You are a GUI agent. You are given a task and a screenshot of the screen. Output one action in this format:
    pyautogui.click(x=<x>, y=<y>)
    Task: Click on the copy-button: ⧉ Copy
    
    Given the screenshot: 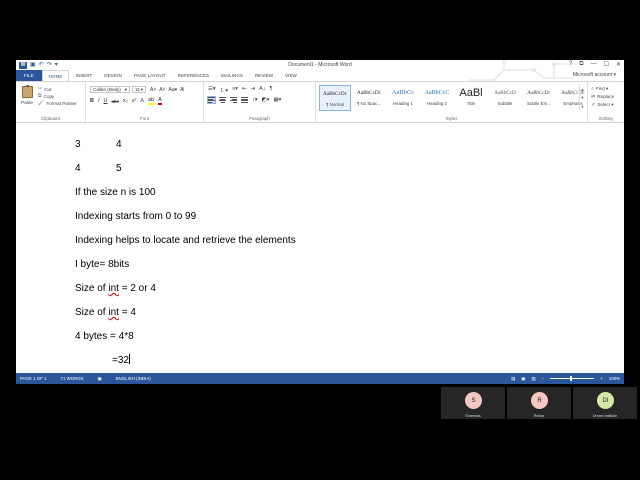 What is the action you would take?
    pyautogui.click(x=57, y=96)
    